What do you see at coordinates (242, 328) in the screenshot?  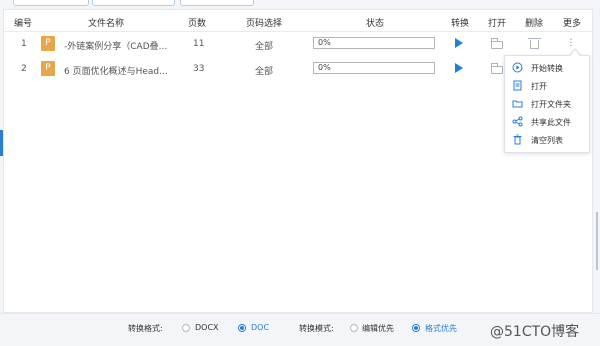 I see `radio-doc` at bounding box center [242, 328].